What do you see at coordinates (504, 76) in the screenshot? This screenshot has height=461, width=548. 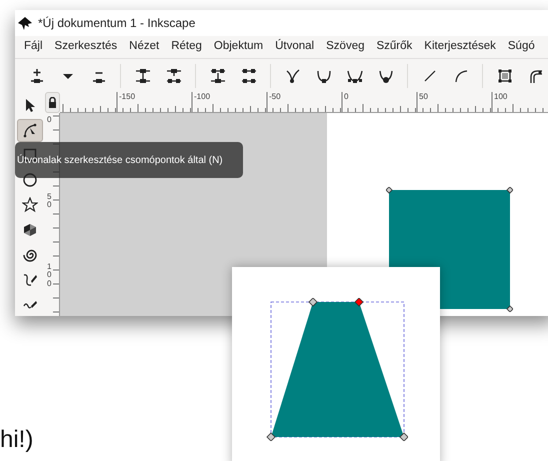 I see `object-to-path-icon` at bounding box center [504, 76].